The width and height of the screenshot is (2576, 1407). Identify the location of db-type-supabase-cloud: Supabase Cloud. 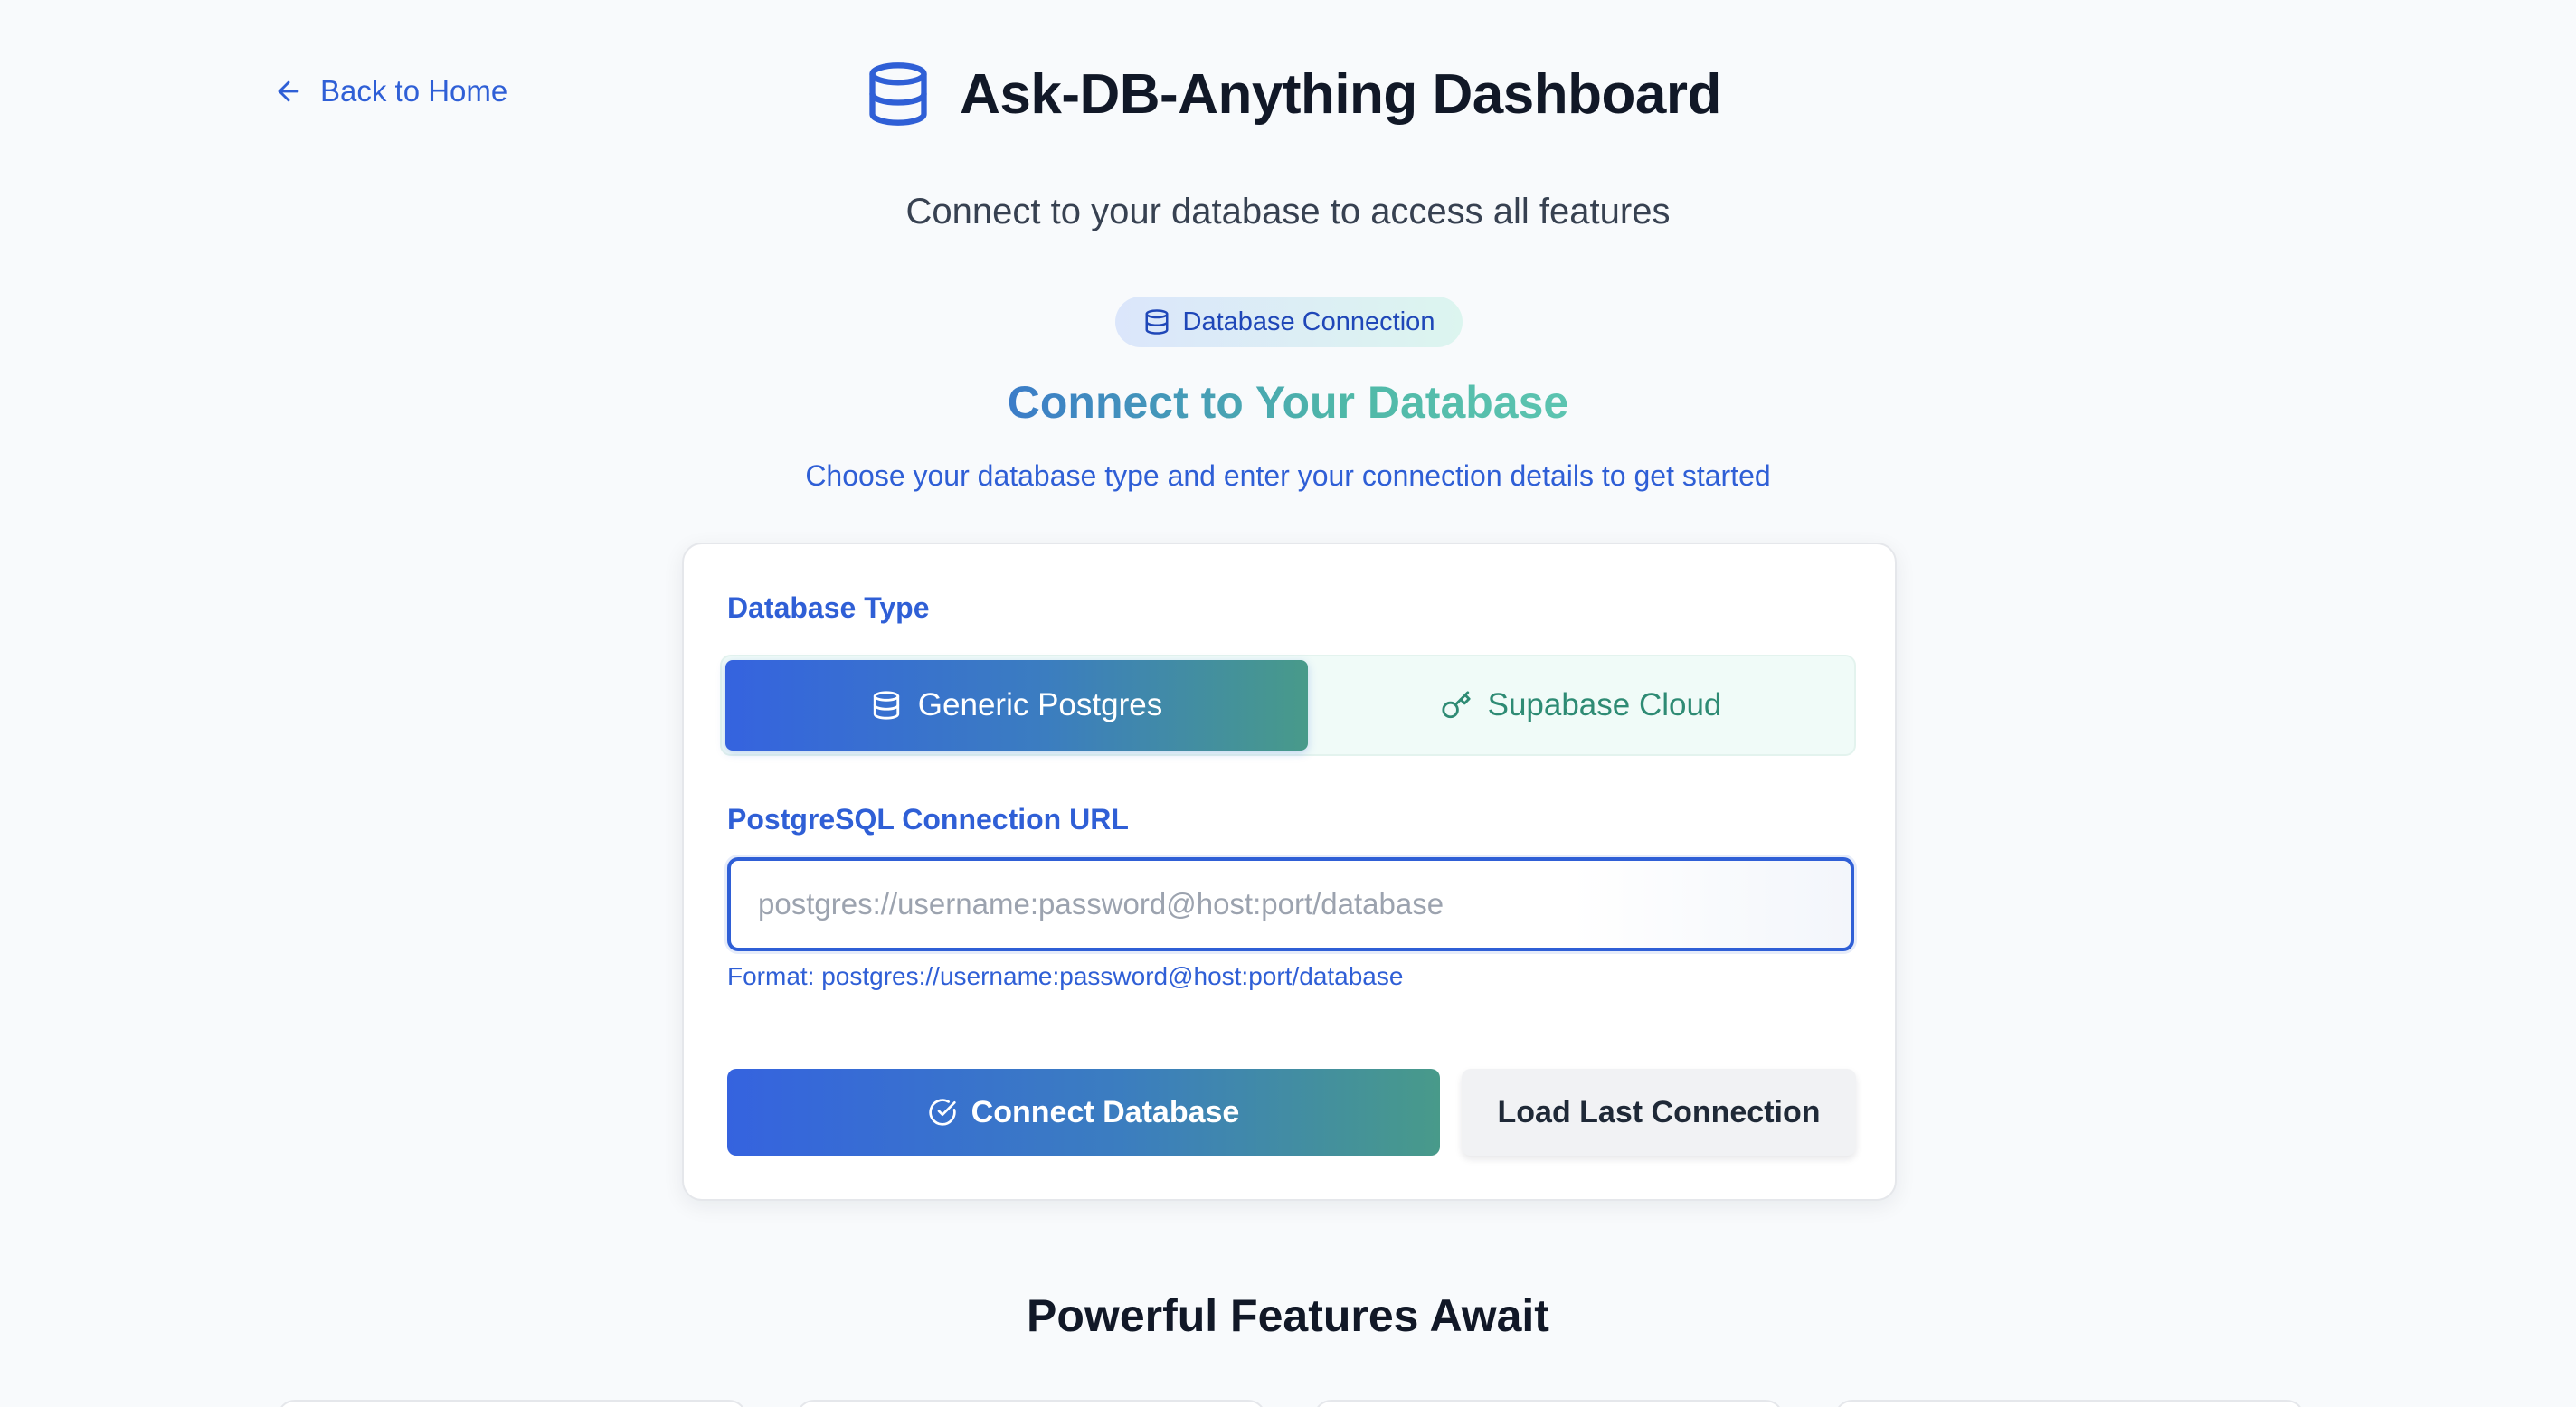
(1581, 705).